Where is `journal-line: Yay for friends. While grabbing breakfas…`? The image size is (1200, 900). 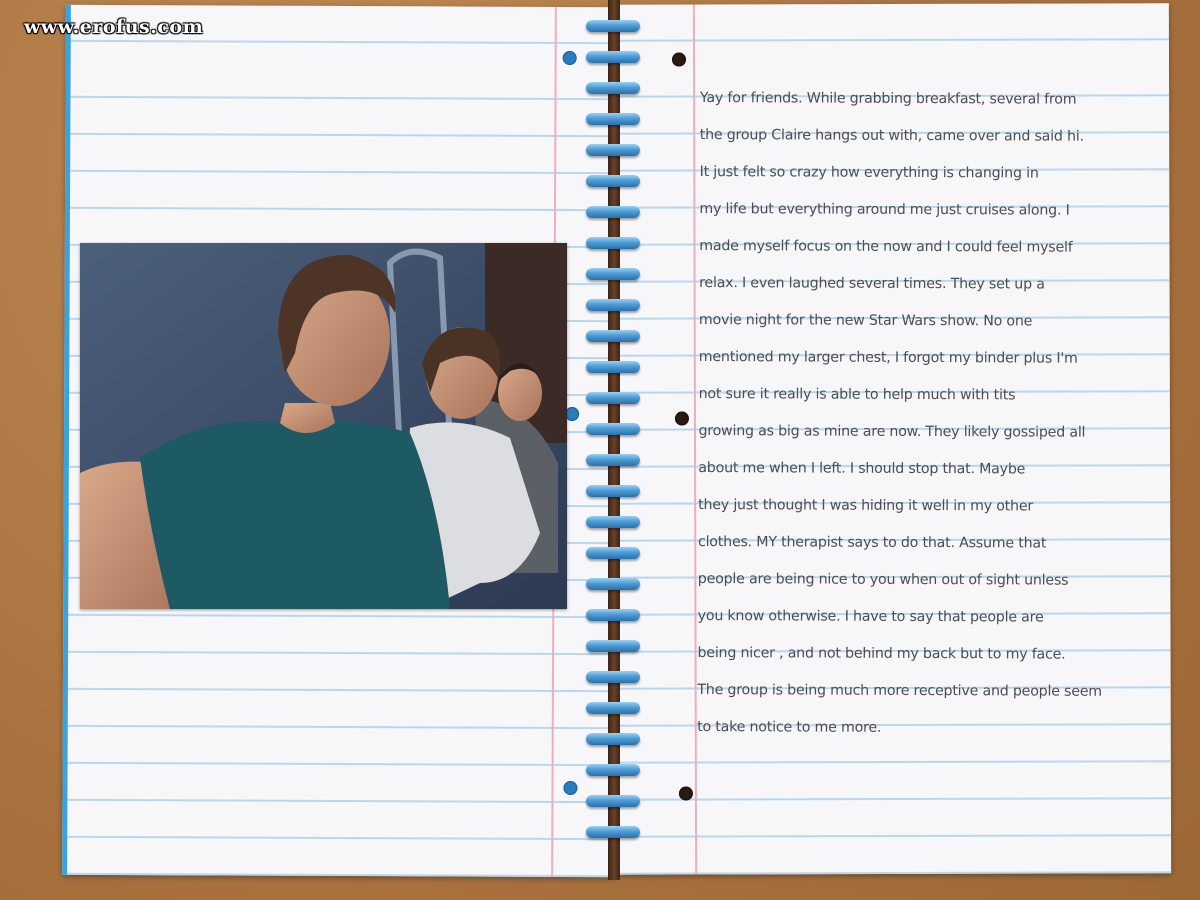 journal-line: Yay for friends. While grabbing breakfas… is located at coordinates (888, 98).